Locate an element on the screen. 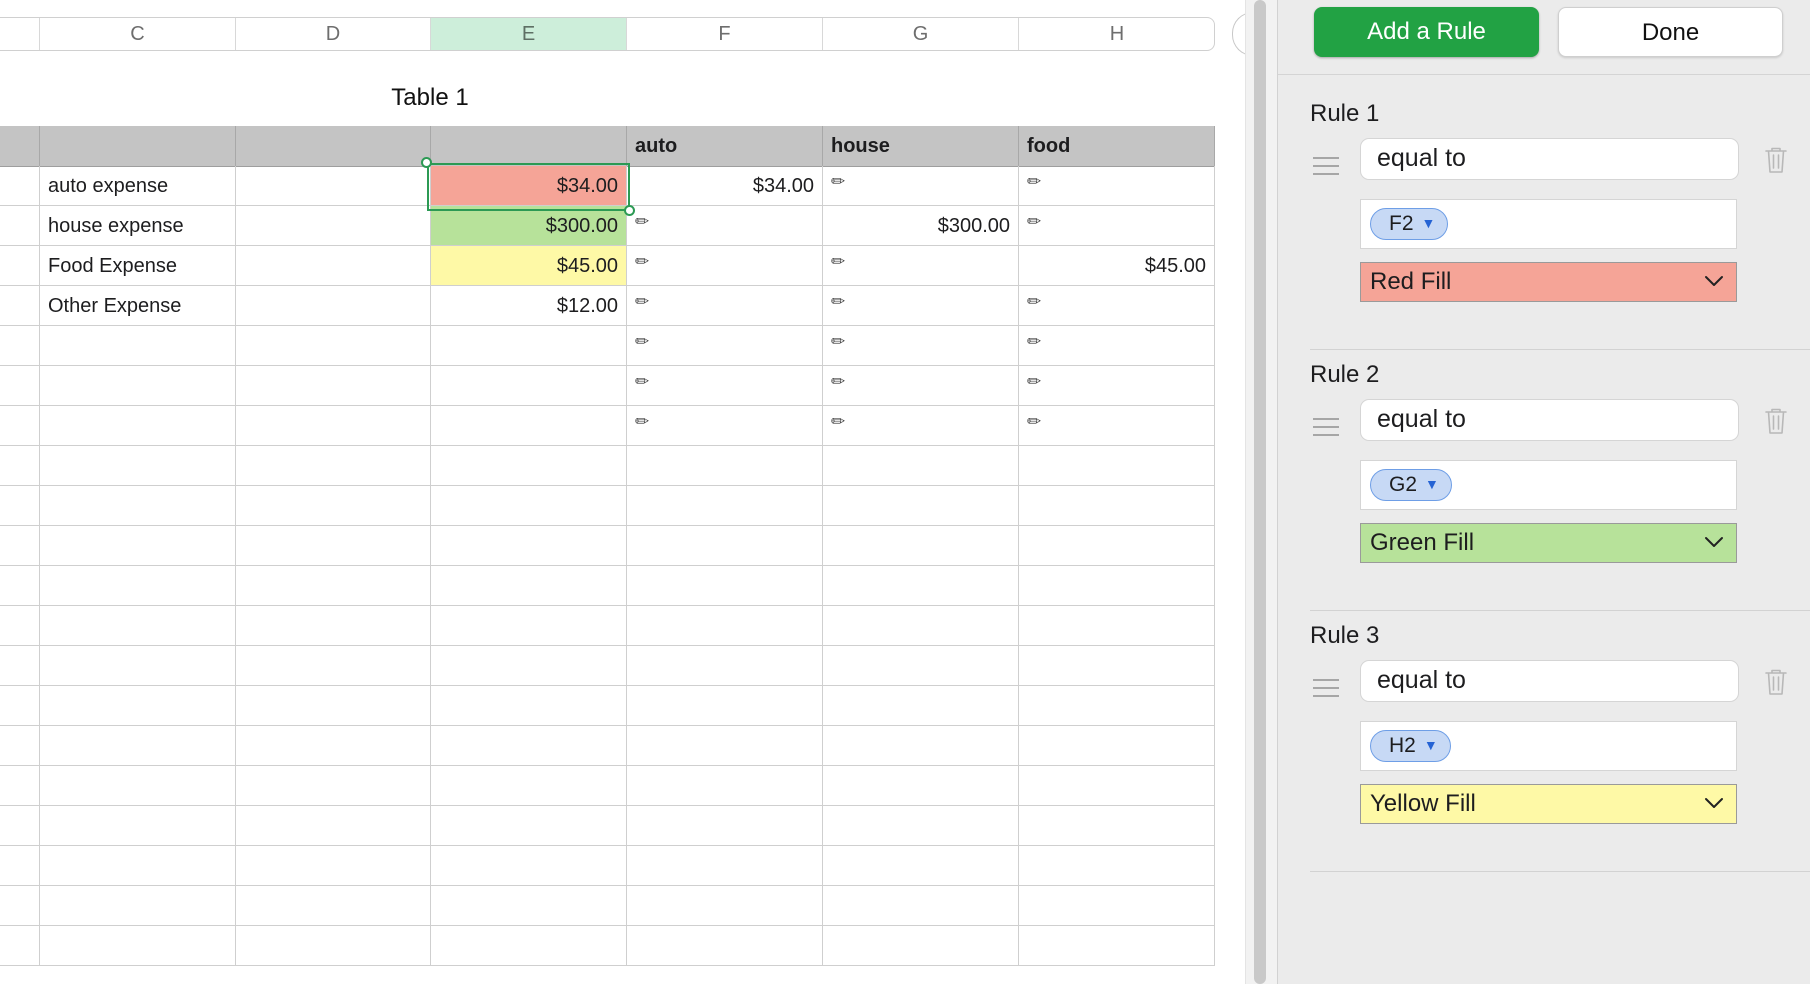 The height and width of the screenshot is (984, 1810). cell-f9 is located at coordinates (725, 465).